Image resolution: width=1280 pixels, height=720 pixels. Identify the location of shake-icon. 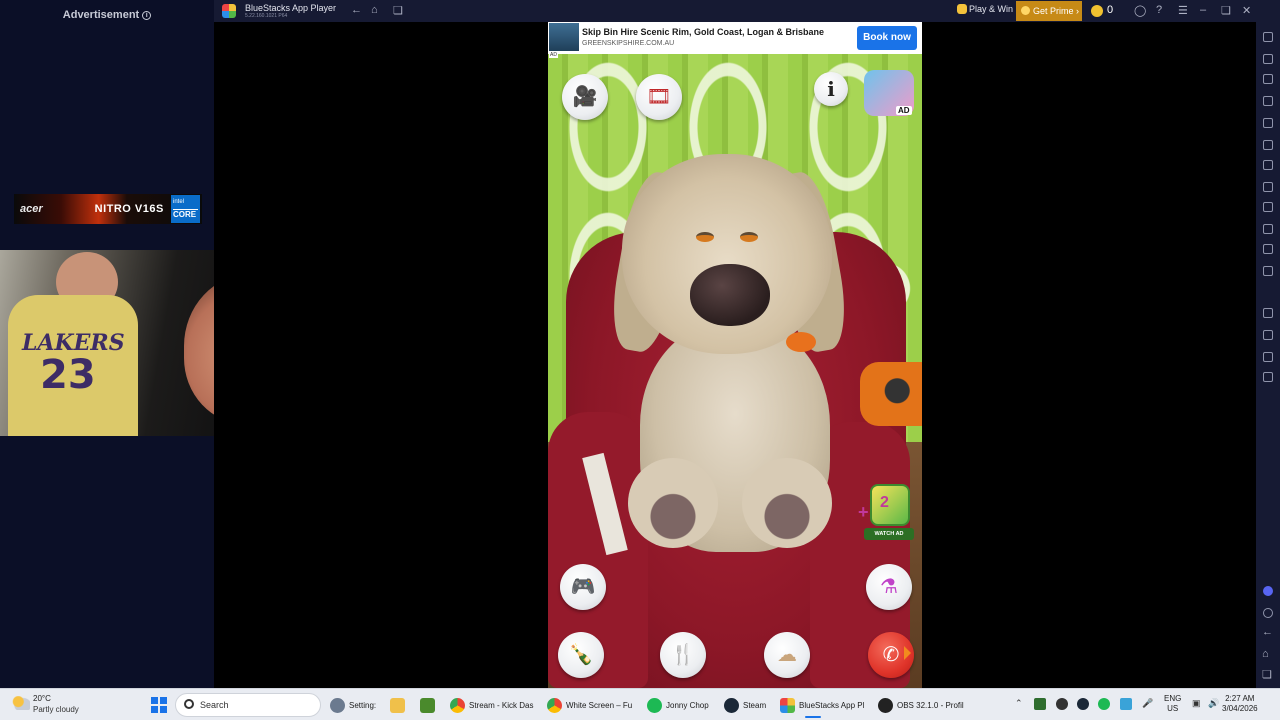
(1268, 145).